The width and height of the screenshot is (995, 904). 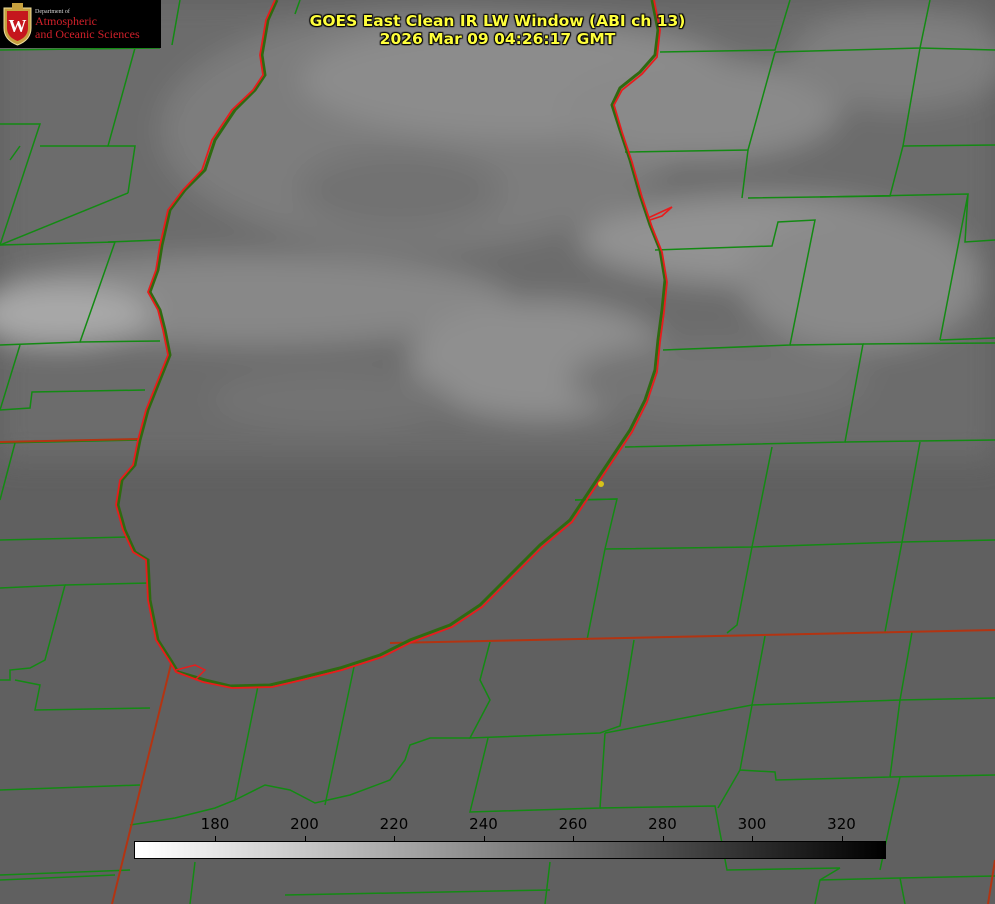 What do you see at coordinates (662, 824) in the screenshot?
I see `colorbar-tick-label: 280` at bounding box center [662, 824].